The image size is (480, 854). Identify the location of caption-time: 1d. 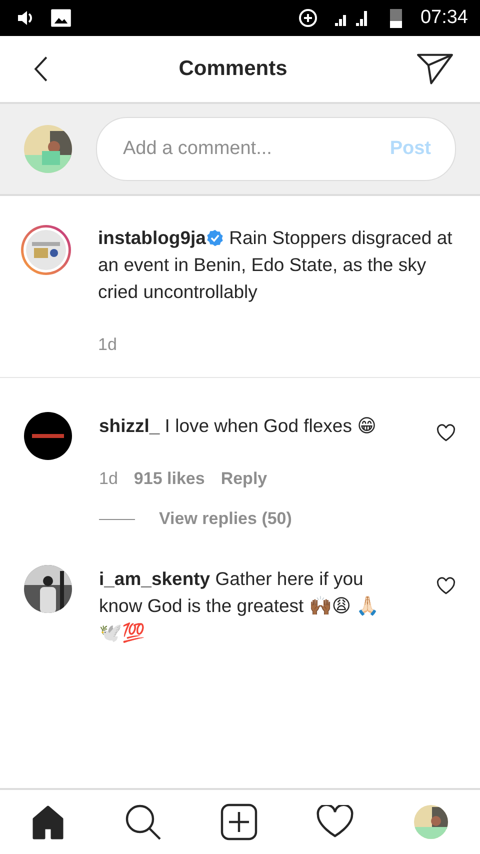
(107, 345).